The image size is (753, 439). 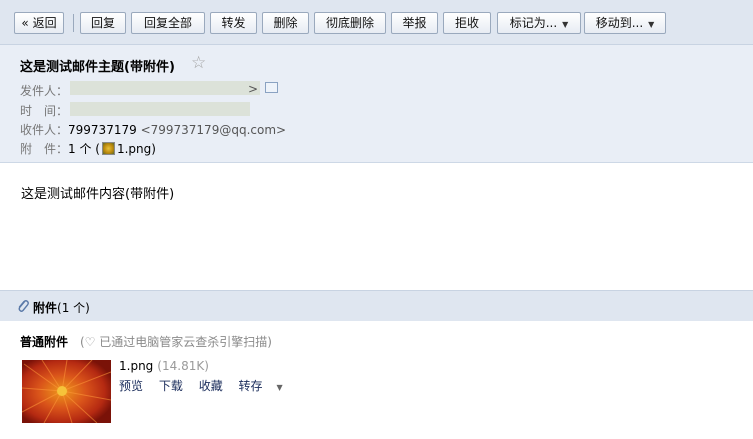 I want to click on sender-redacted, so click(x=165, y=88).